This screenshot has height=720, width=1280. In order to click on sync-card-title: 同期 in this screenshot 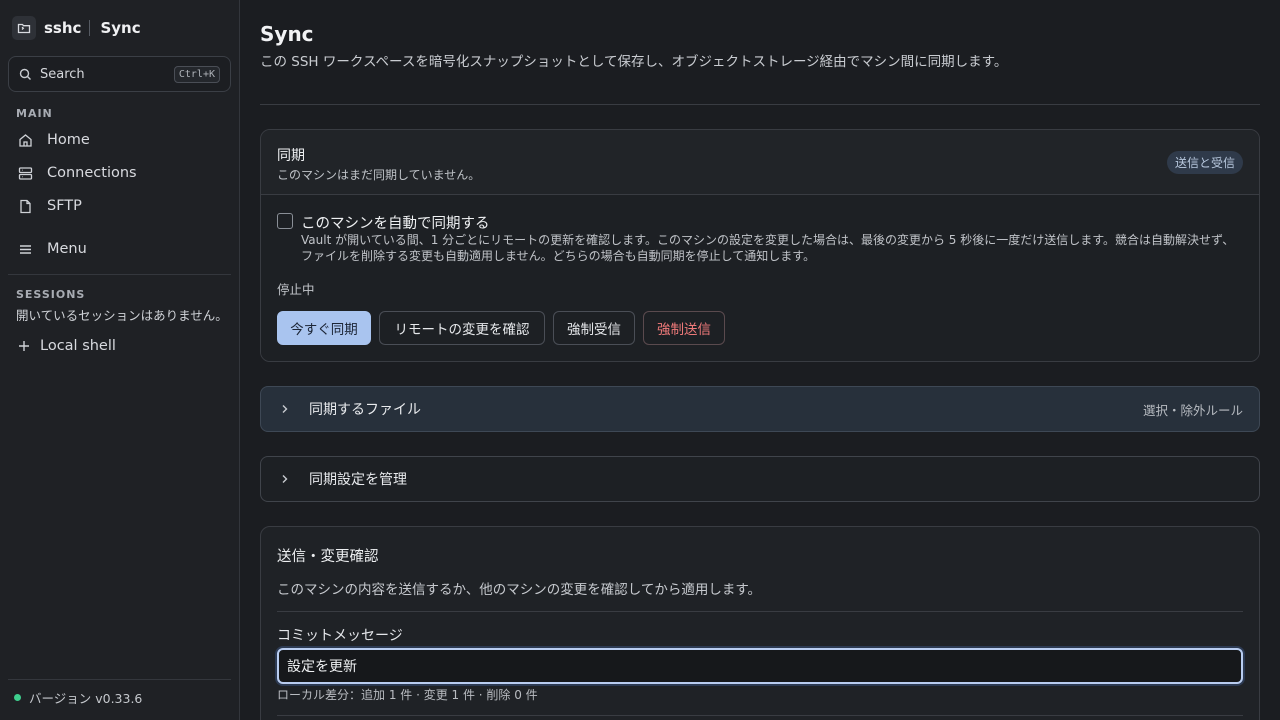, I will do `click(291, 156)`.